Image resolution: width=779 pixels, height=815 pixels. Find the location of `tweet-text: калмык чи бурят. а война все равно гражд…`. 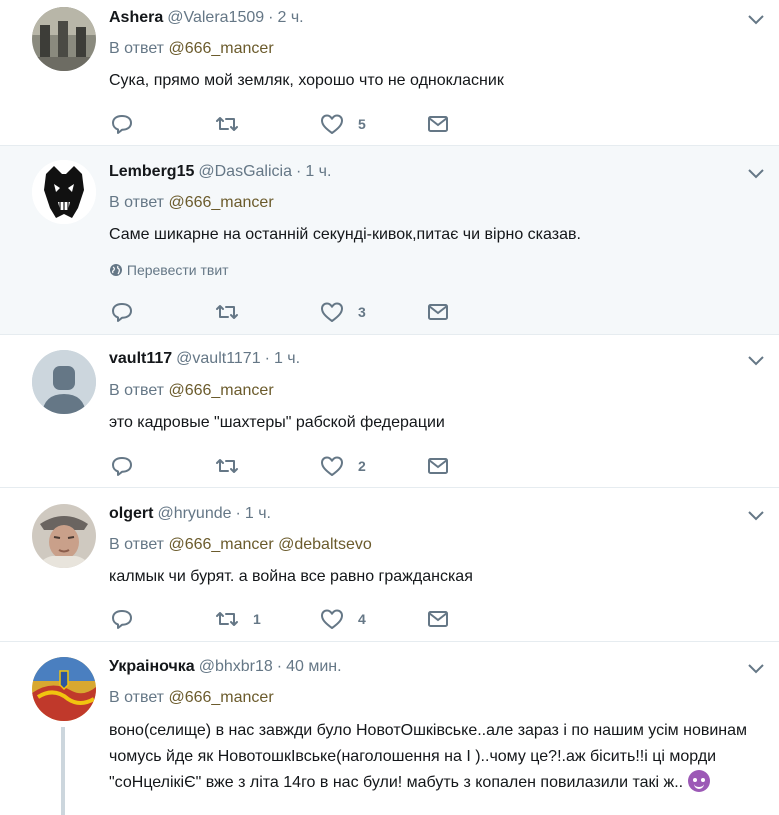

tweet-text: калмык чи бурят. а война все равно гражд… is located at coordinates (291, 576).